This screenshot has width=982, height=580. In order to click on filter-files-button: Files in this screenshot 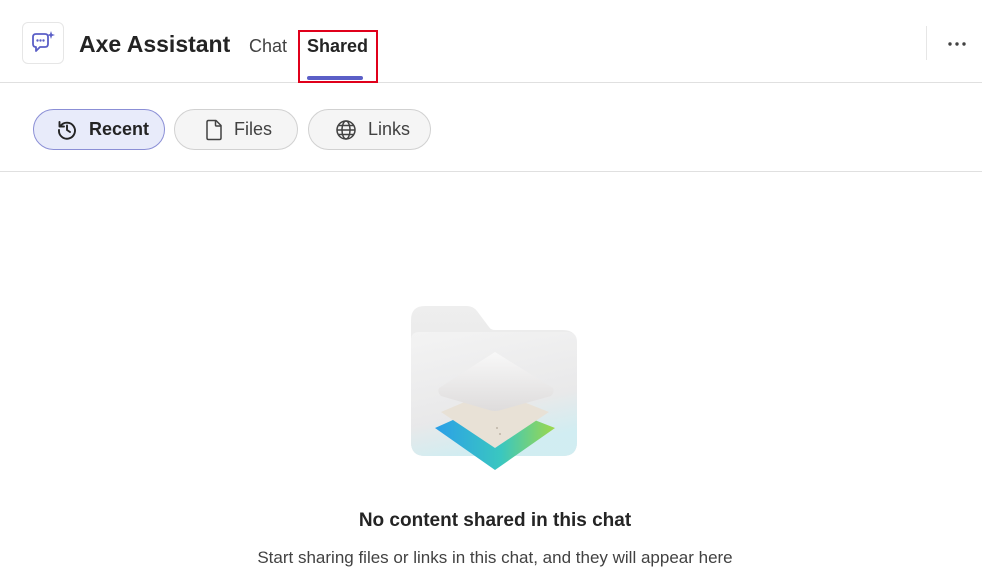, I will do `click(236, 129)`.